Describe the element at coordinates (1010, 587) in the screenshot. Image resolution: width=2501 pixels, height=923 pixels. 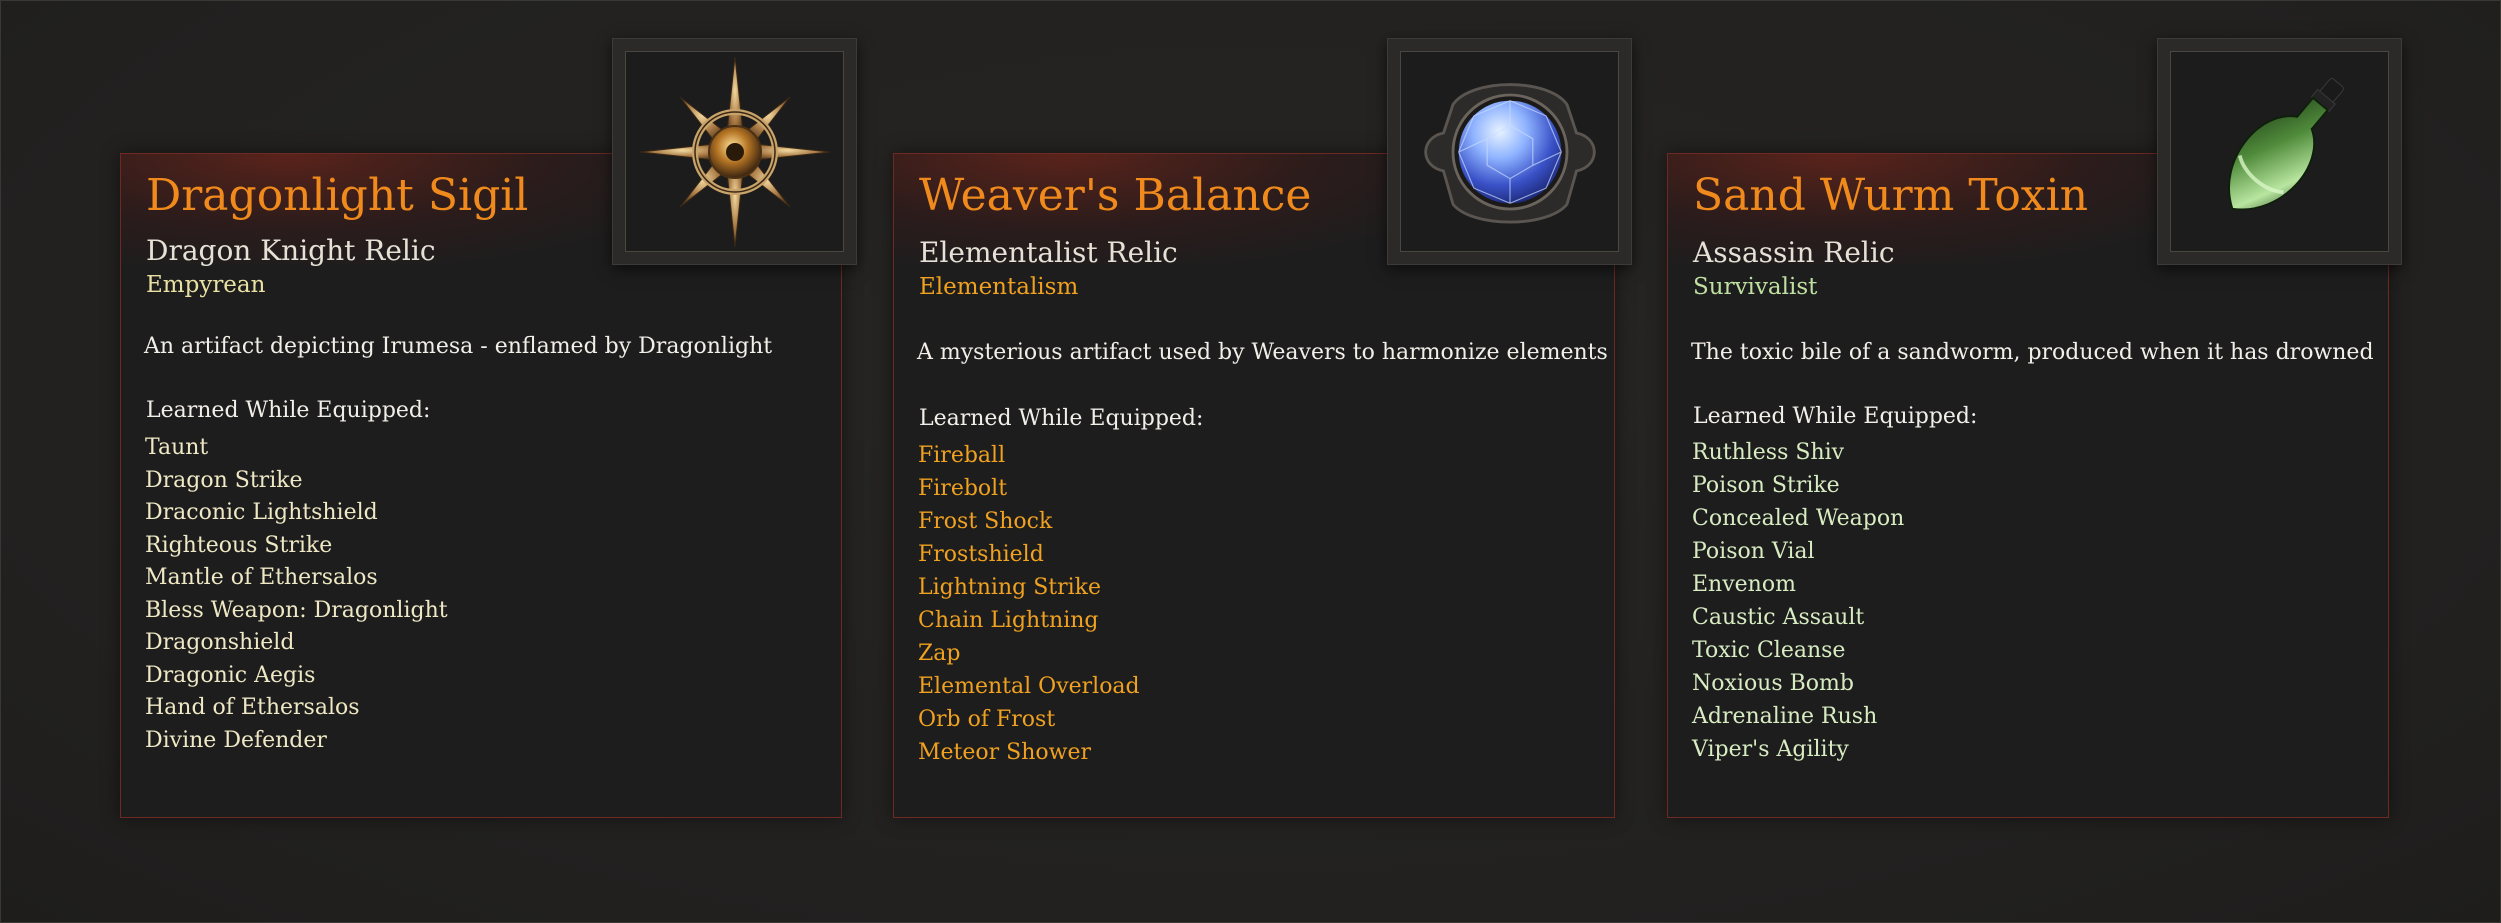
I see `ability-item: Lightning Strike` at that location.